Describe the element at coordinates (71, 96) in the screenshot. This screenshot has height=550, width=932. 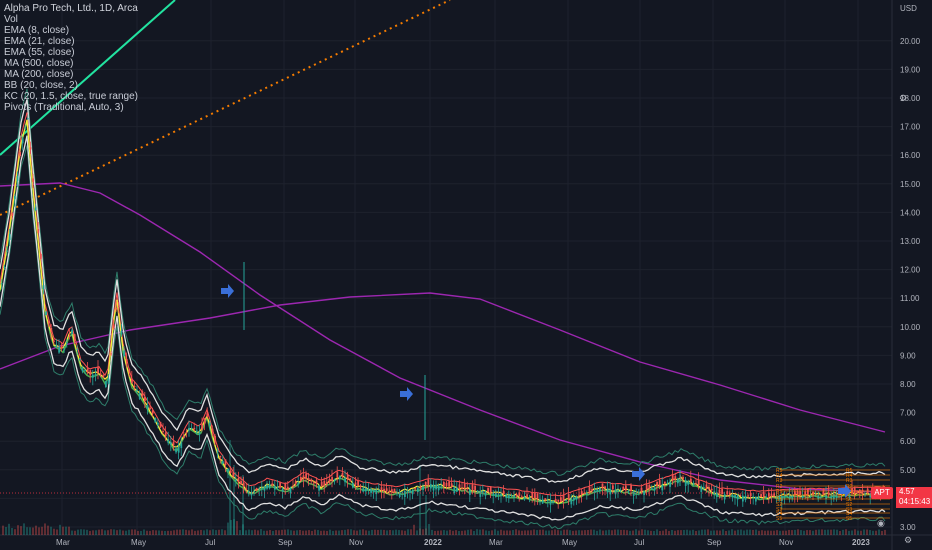
I see `indicator-kc: KC (20, 1.5, close, true range)` at that location.